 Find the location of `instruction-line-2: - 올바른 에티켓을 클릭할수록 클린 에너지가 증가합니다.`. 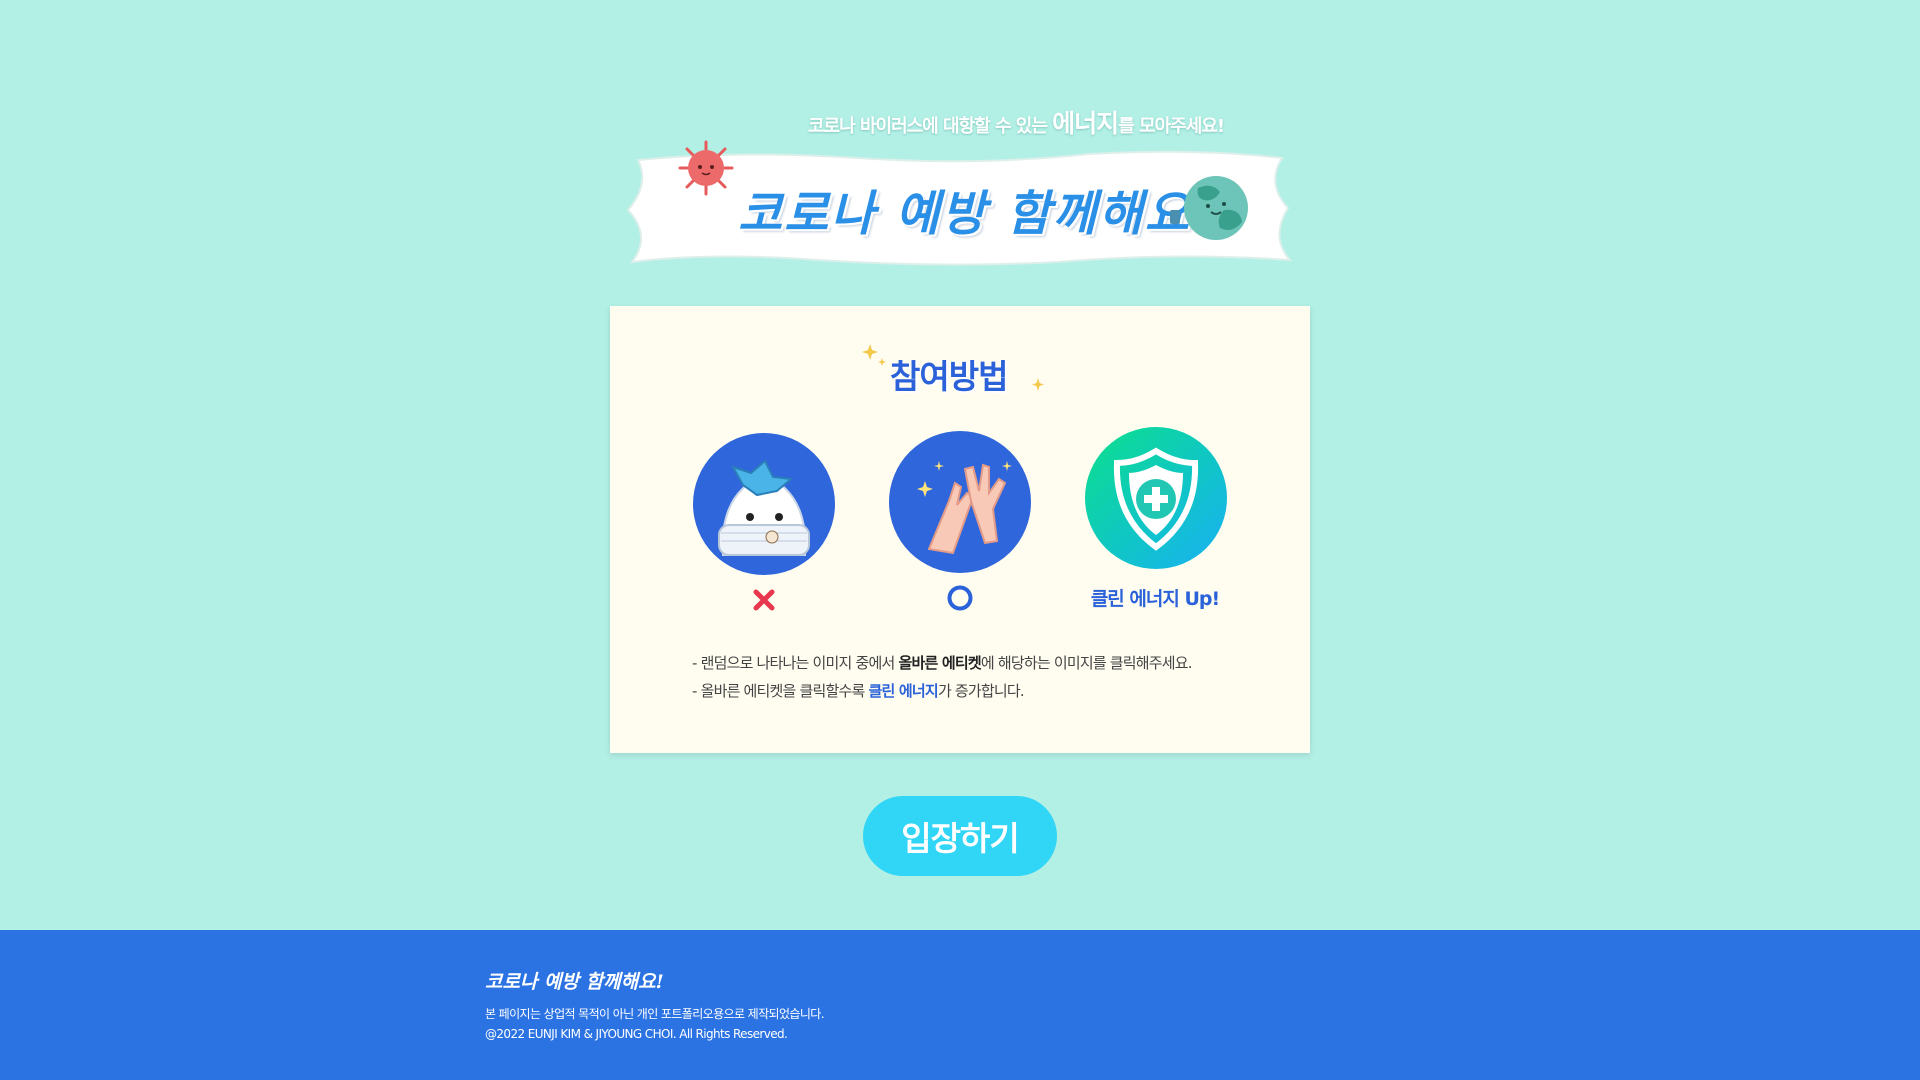

instruction-line-2: - 올바른 에티켓을 클릭할수록 클린 에너지가 증가합니다. is located at coordinates (972, 690).